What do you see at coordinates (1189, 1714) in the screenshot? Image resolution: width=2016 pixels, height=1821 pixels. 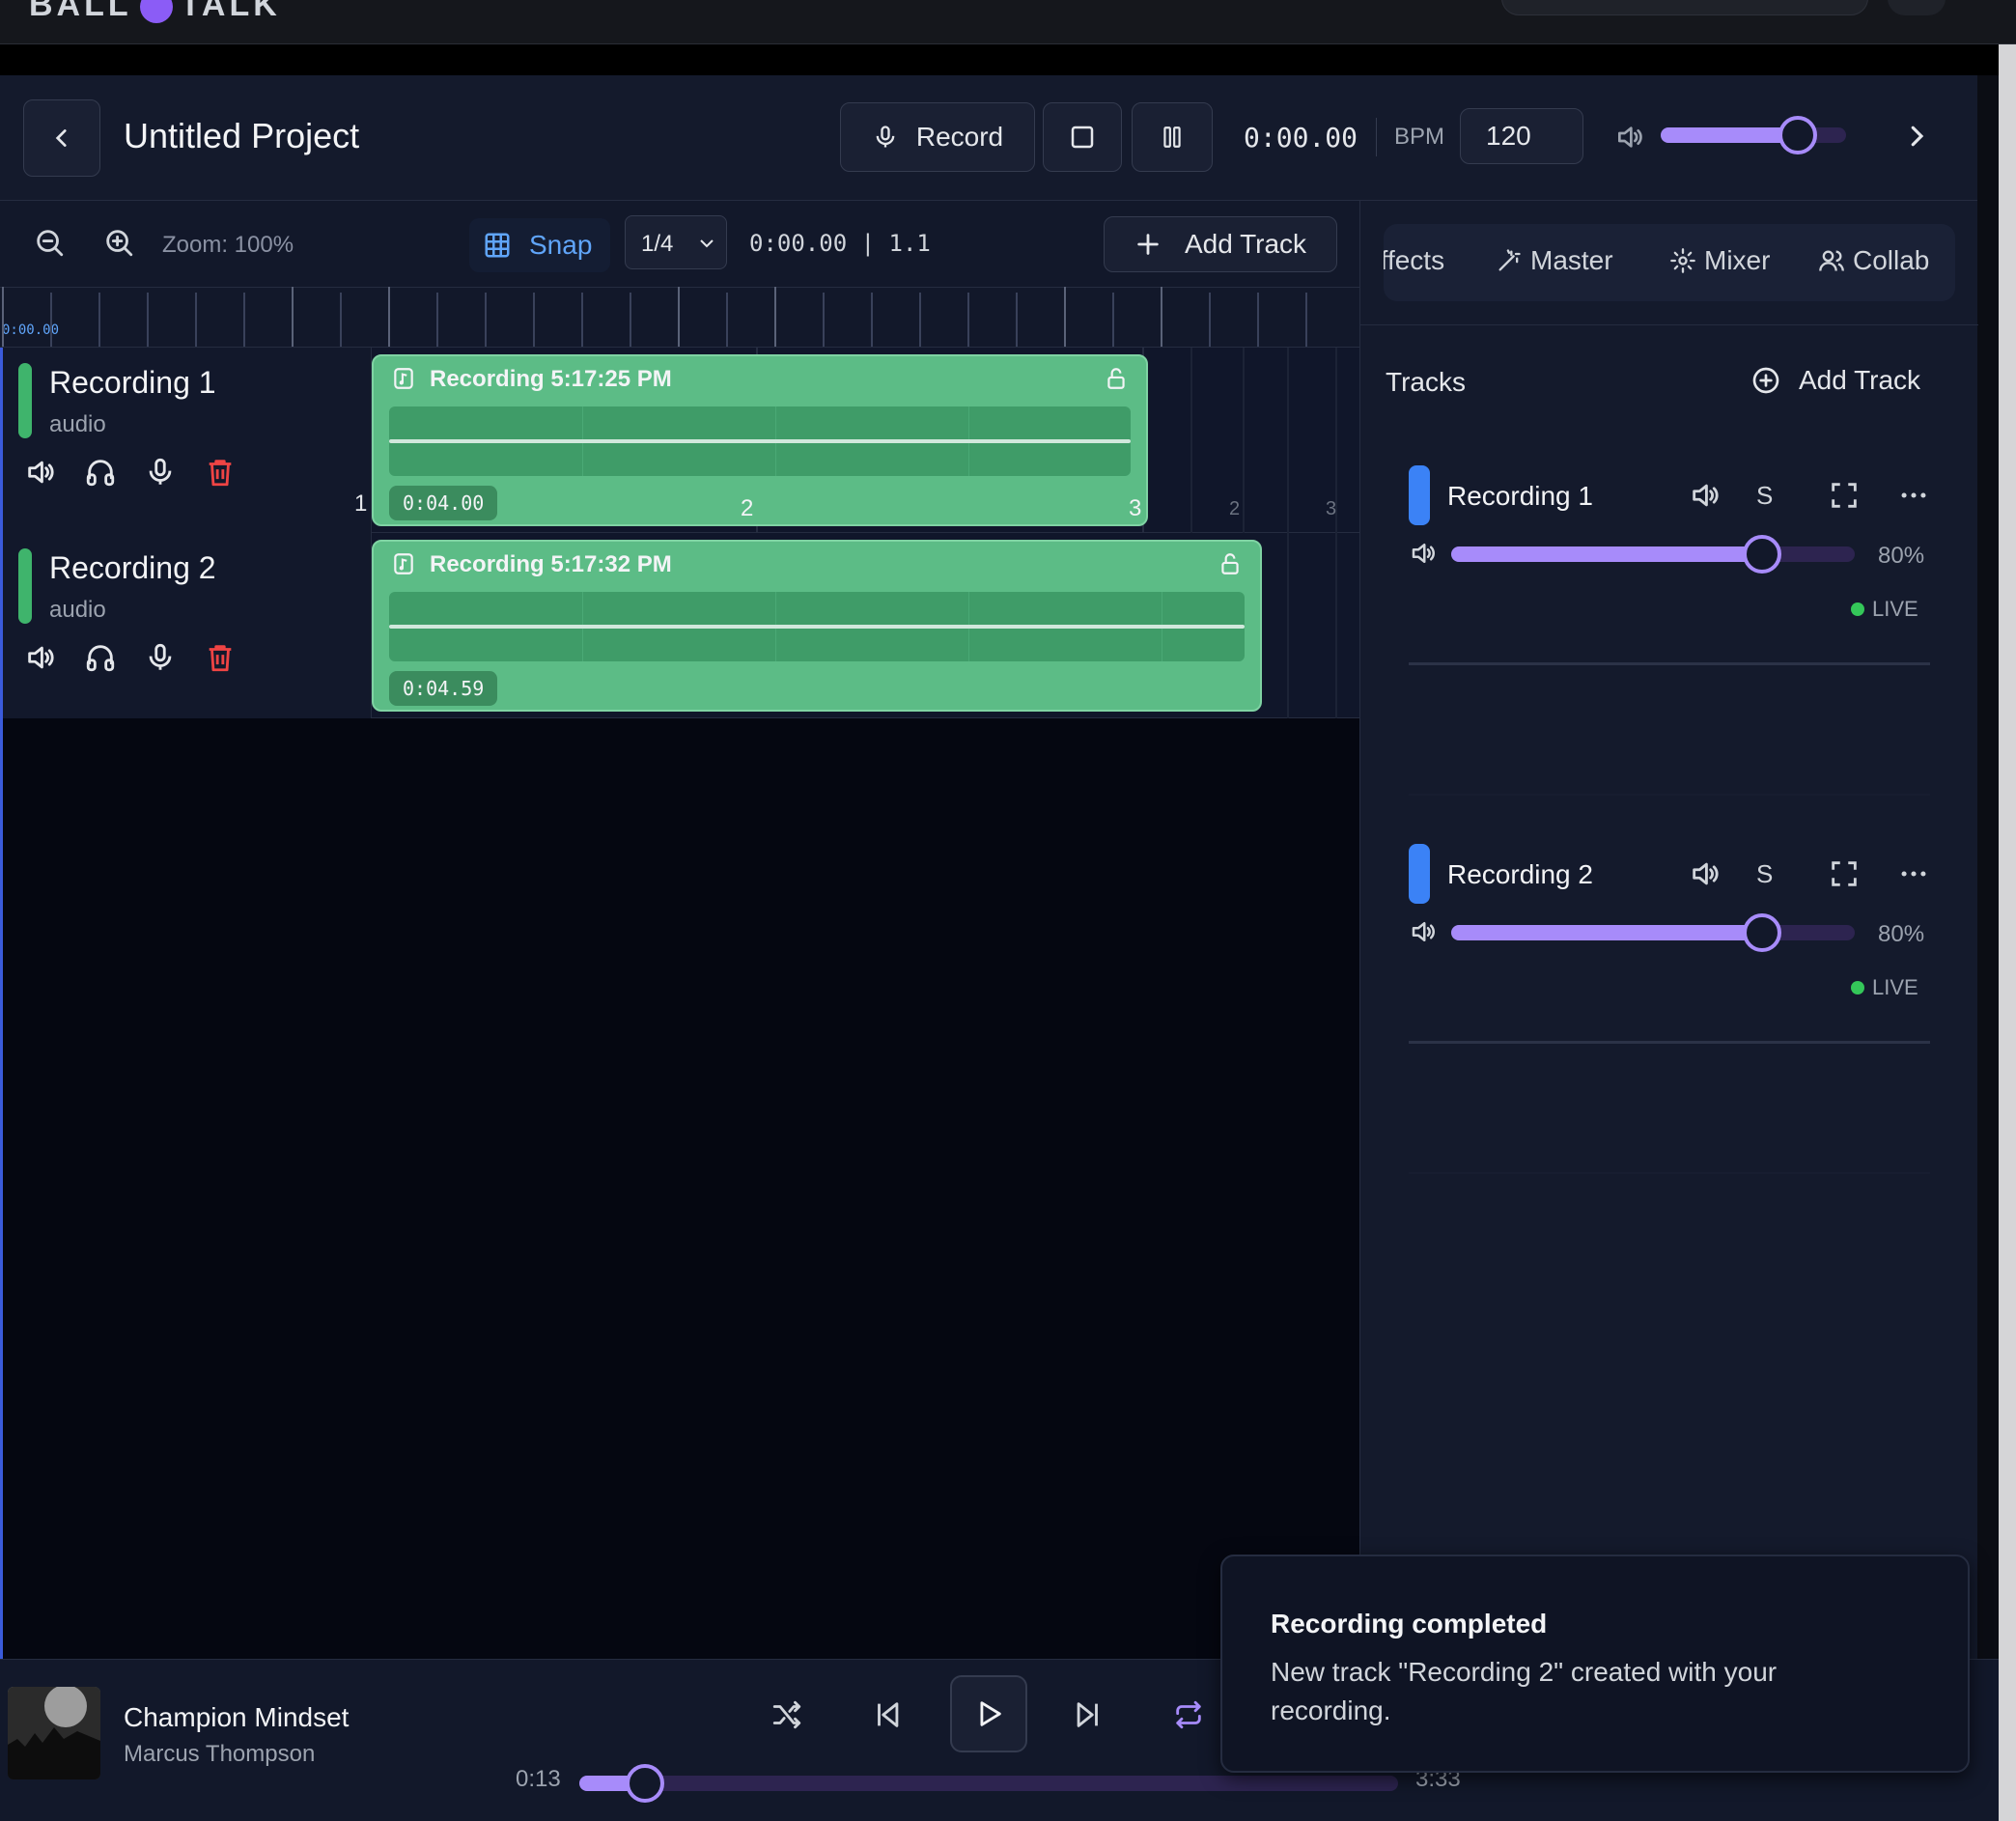 I see `repeat-icon` at bounding box center [1189, 1714].